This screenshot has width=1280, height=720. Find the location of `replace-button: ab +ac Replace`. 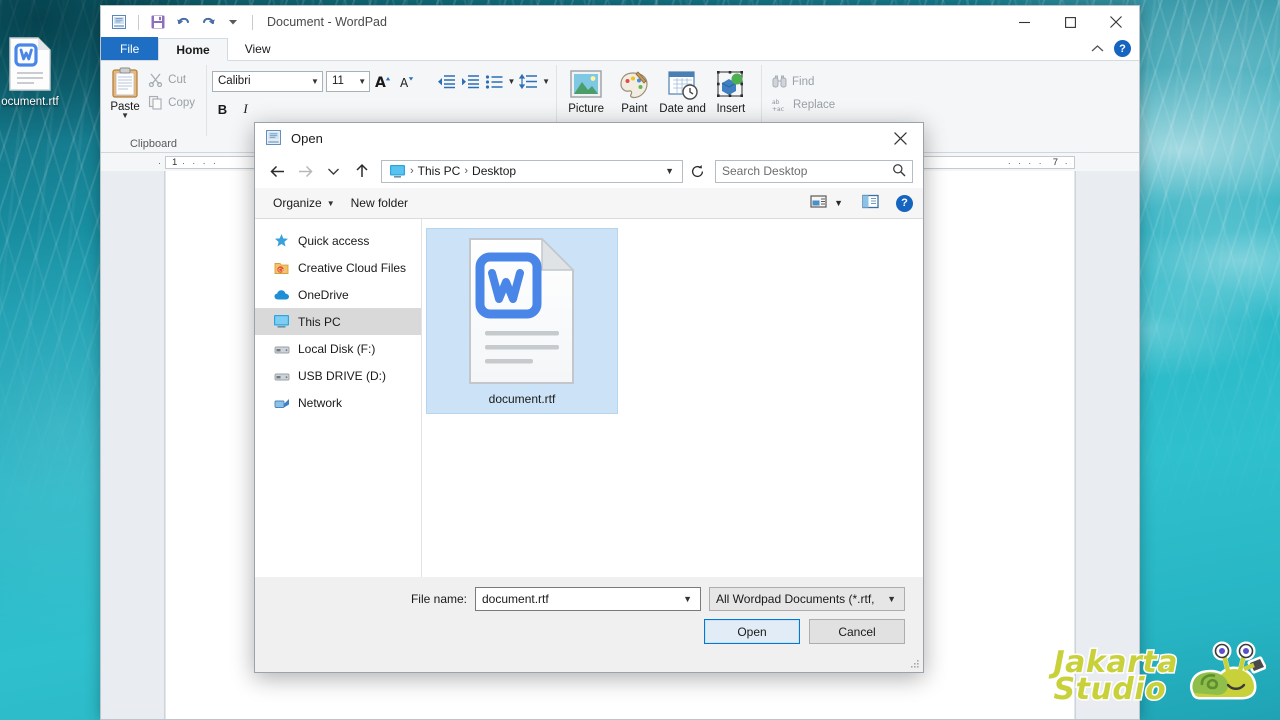

replace-button: ab +ac Replace is located at coordinates (816, 104).